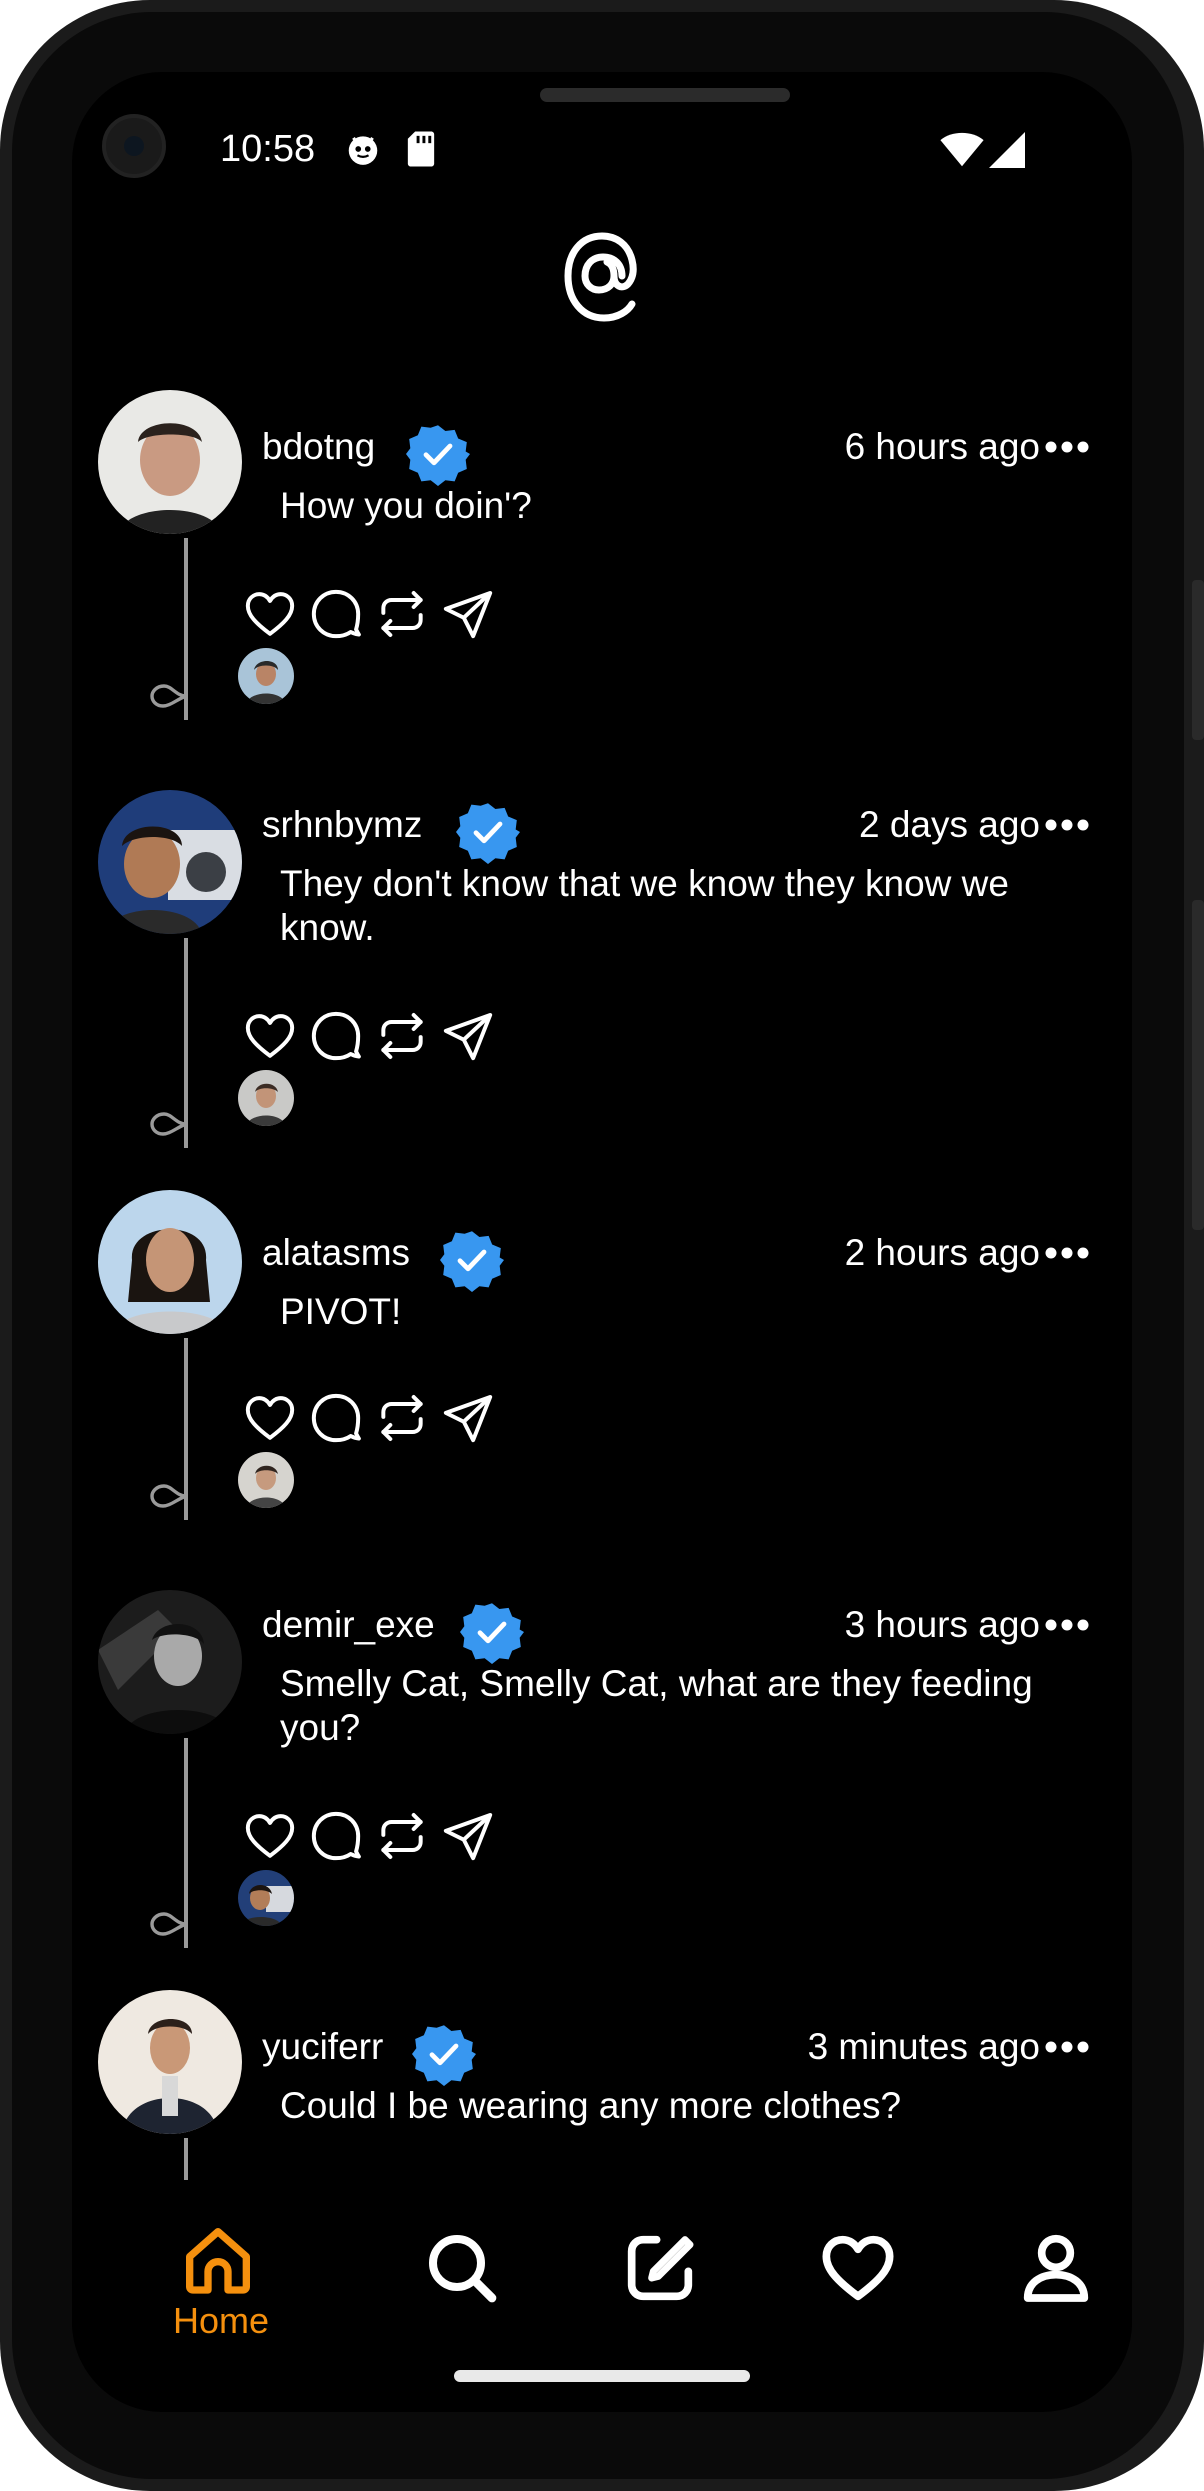  I want to click on bottom-tab-bar: Home, so click(602, 2270).